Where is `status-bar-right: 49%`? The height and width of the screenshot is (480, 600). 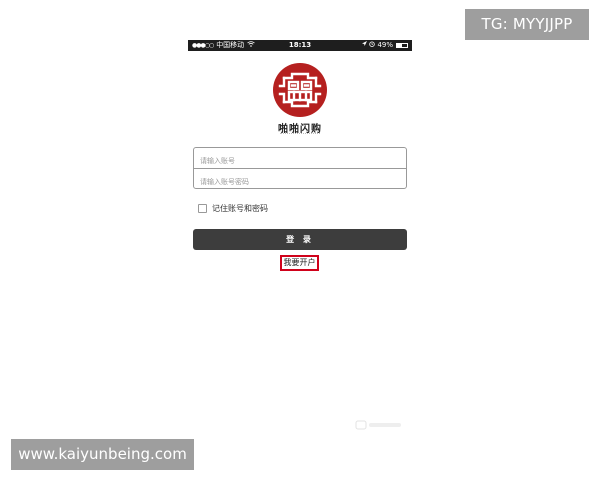
status-bar-right: 49% is located at coordinates (385, 45).